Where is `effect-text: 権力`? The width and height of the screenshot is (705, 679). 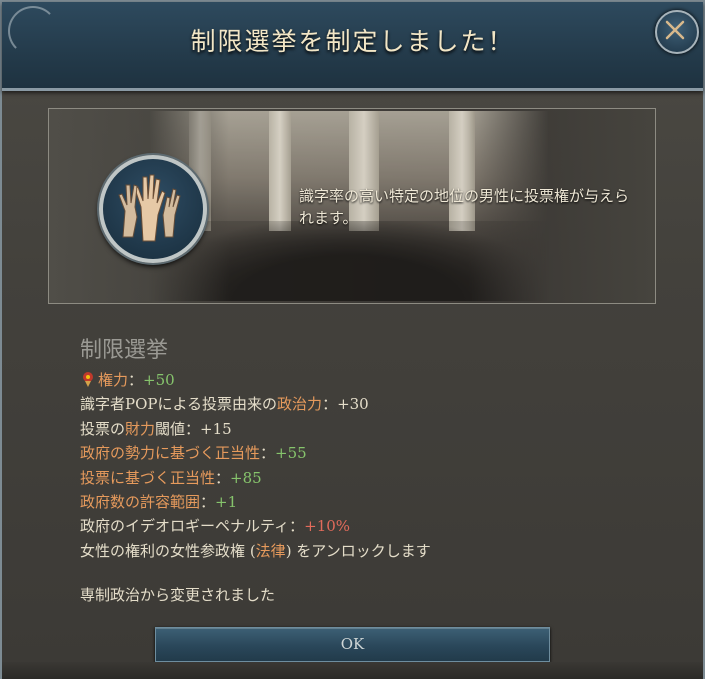 effect-text: 権力 is located at coordinates (113, 380).